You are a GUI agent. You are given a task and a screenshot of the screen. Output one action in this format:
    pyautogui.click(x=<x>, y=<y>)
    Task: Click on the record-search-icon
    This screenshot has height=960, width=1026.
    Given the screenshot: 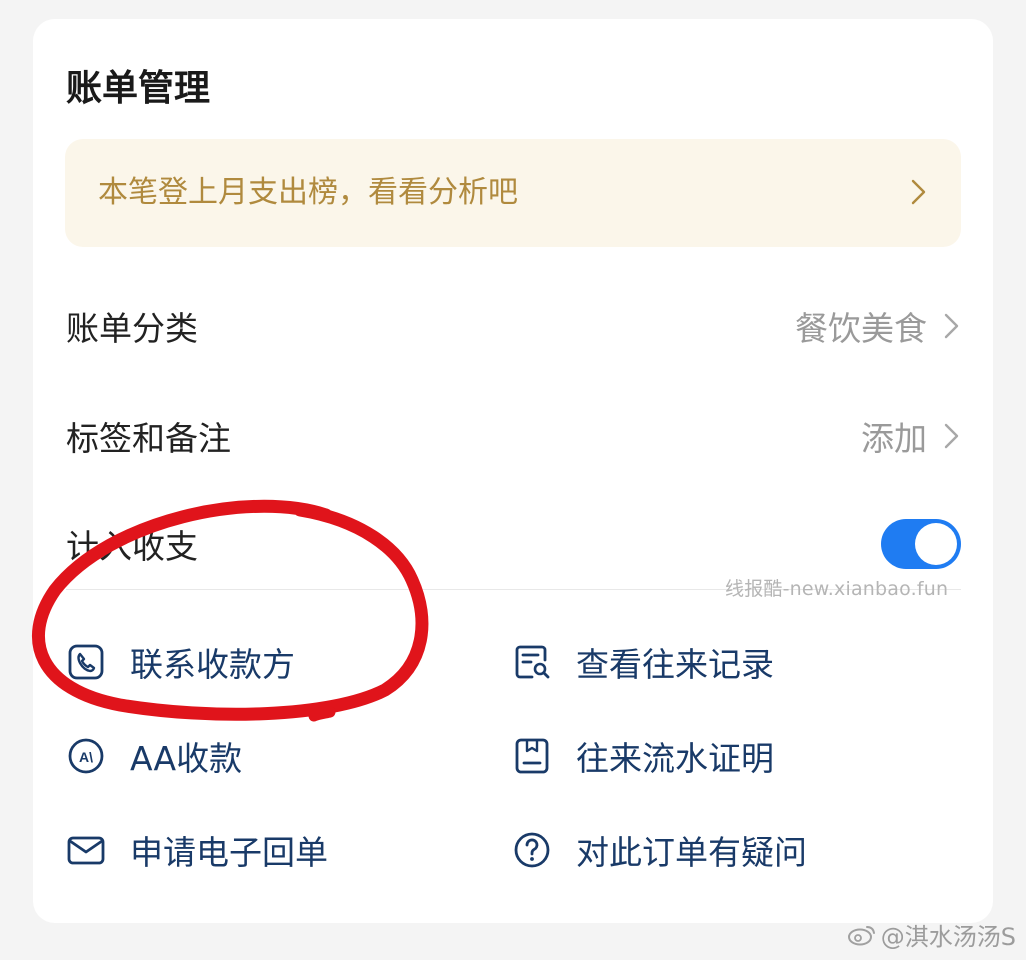 What is the action you would take?
    pyautogui.click(x=532, y=662)
    